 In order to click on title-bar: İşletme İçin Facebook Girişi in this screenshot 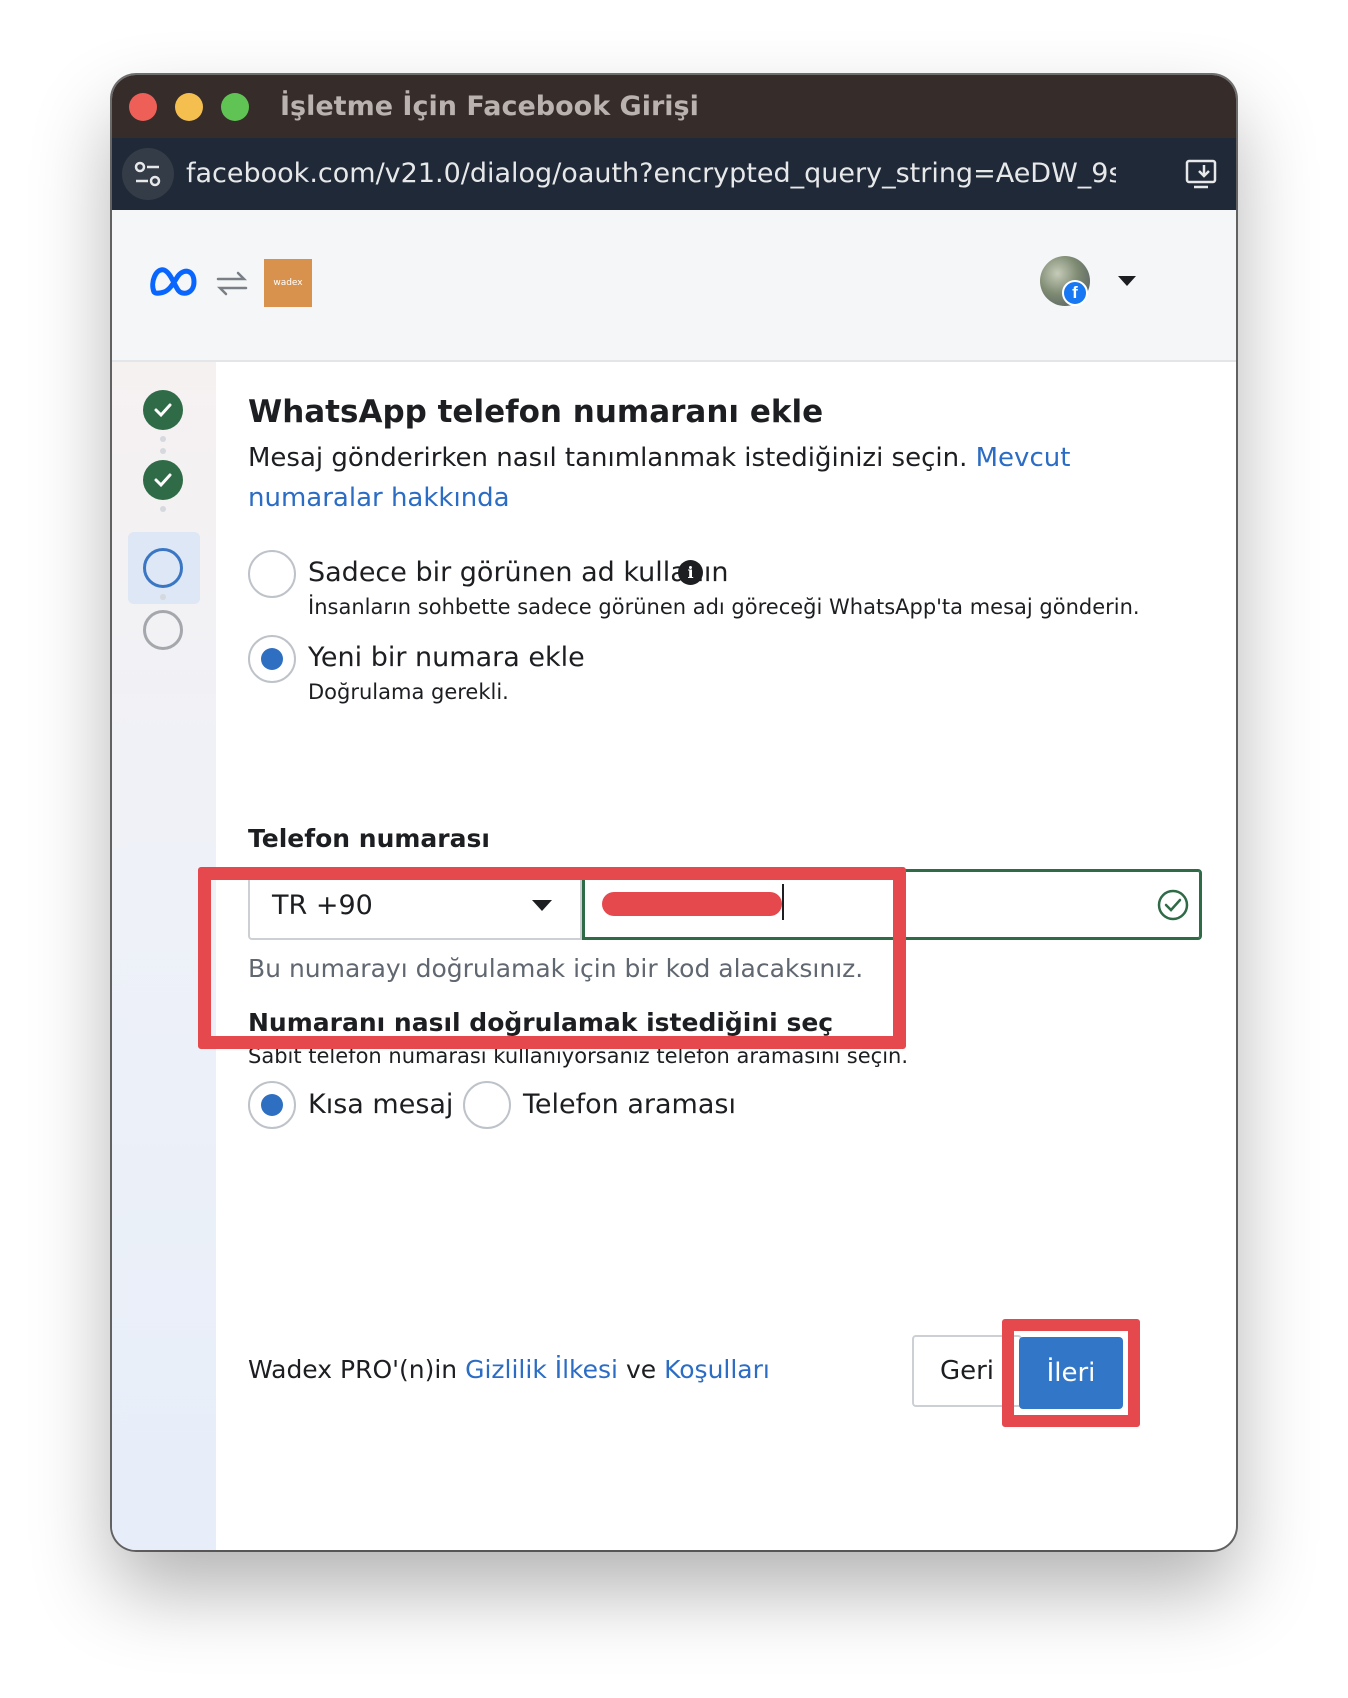, I will do `click(674, 106)`.